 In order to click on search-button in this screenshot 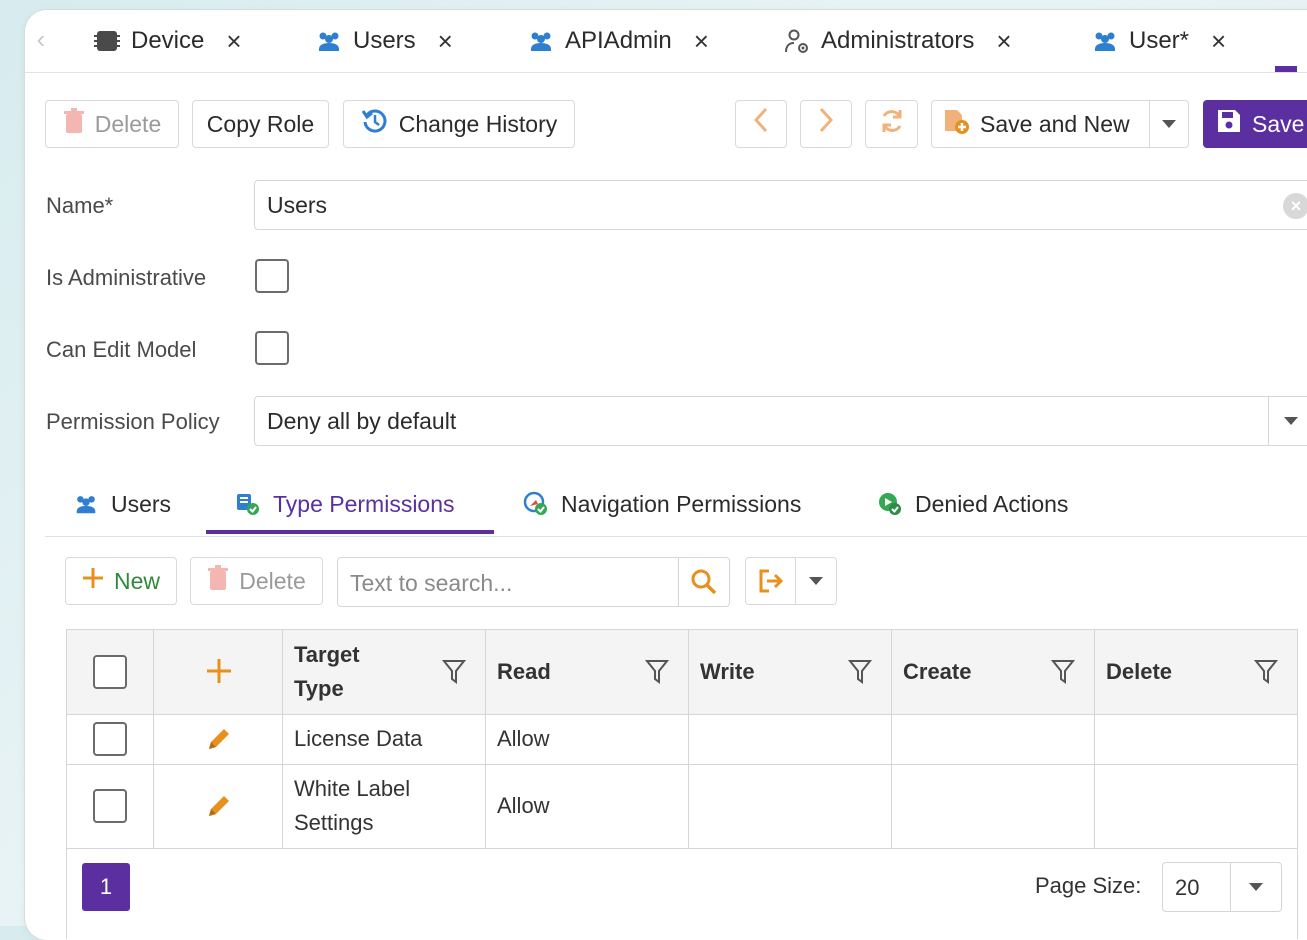, I will do `click(703, 582)`.